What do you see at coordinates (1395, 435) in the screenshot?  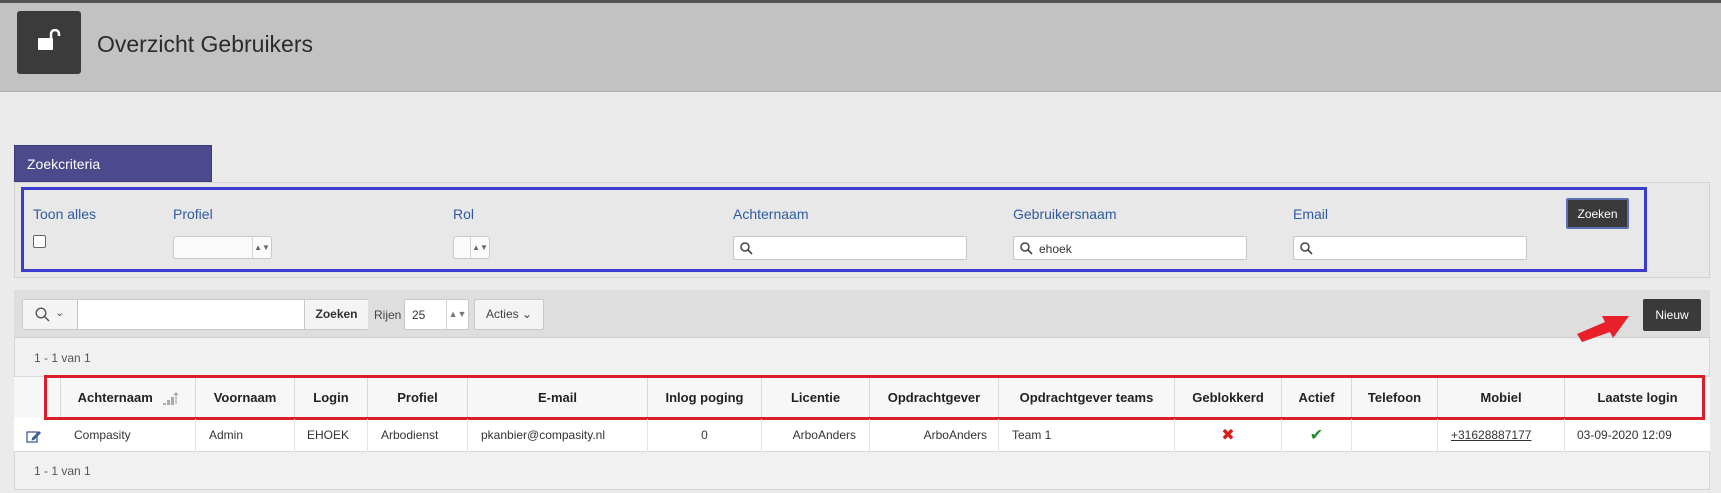 I see `cell-telefoon` at bounding box center [1395, 435].